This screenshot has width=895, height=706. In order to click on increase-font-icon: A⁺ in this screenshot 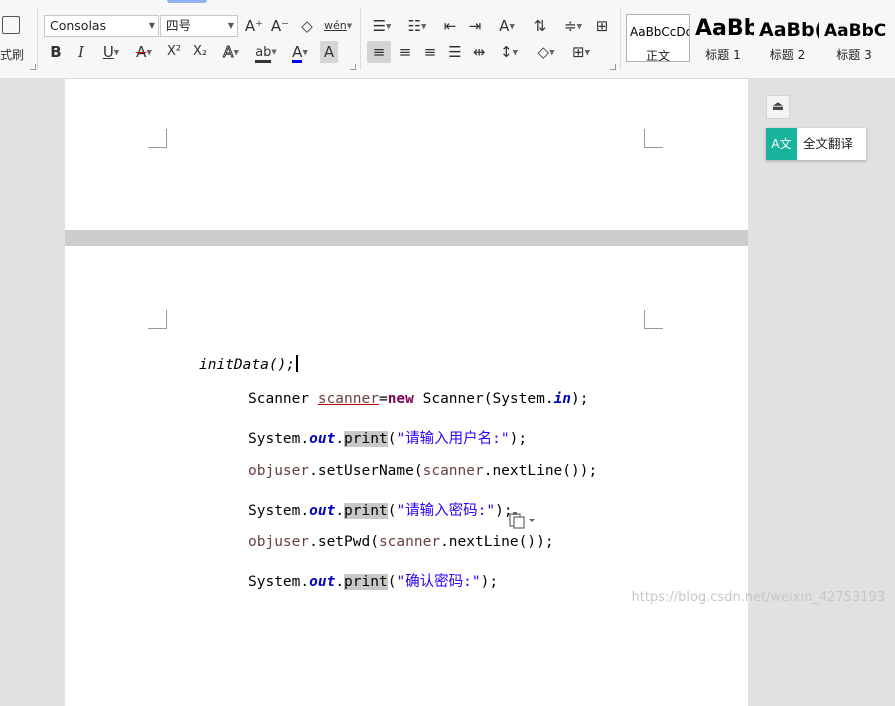, I will do `click(254, 26)`.